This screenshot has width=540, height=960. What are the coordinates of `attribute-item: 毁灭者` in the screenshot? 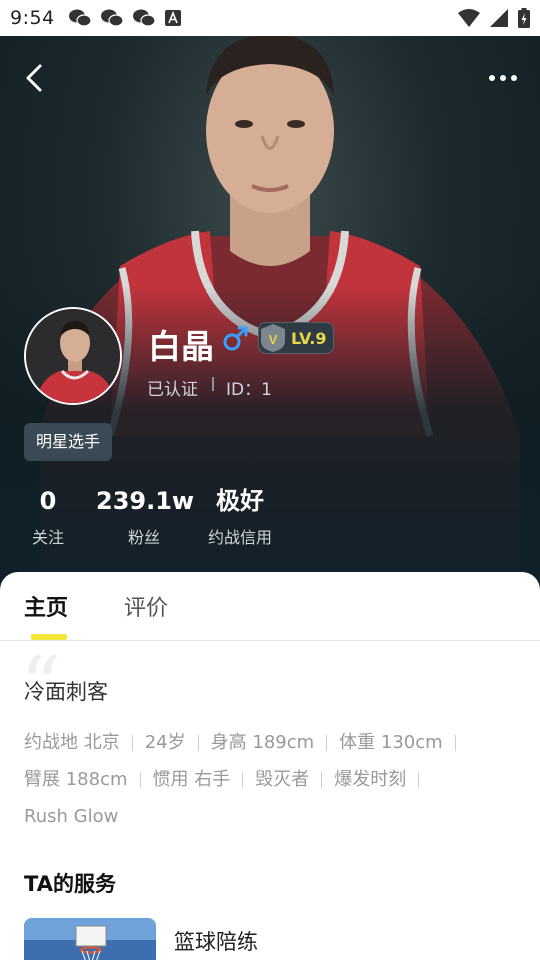 It's located at (282, 779).